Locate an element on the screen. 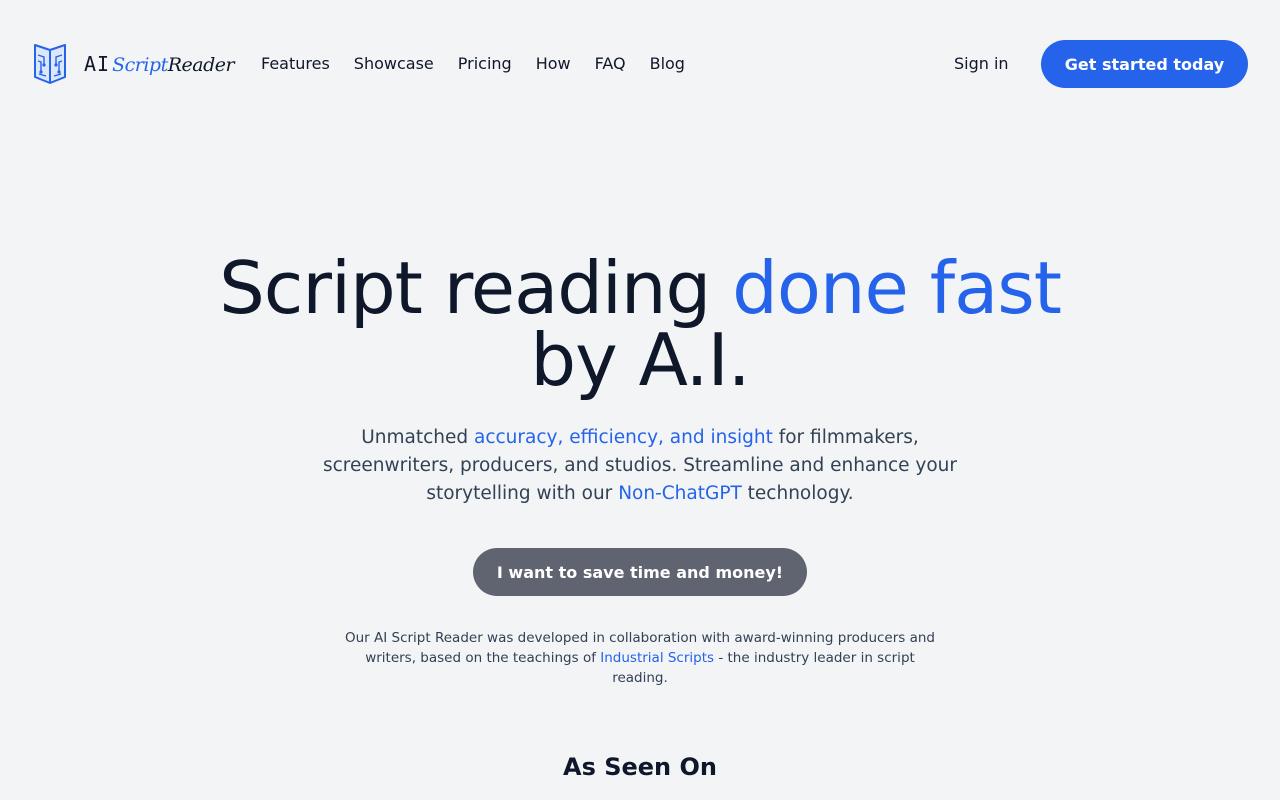 This screenshot has height=800, width=1280. main-nav: Features Showcase Pricing How FAQ Blog is located at coordinates (473, 64).